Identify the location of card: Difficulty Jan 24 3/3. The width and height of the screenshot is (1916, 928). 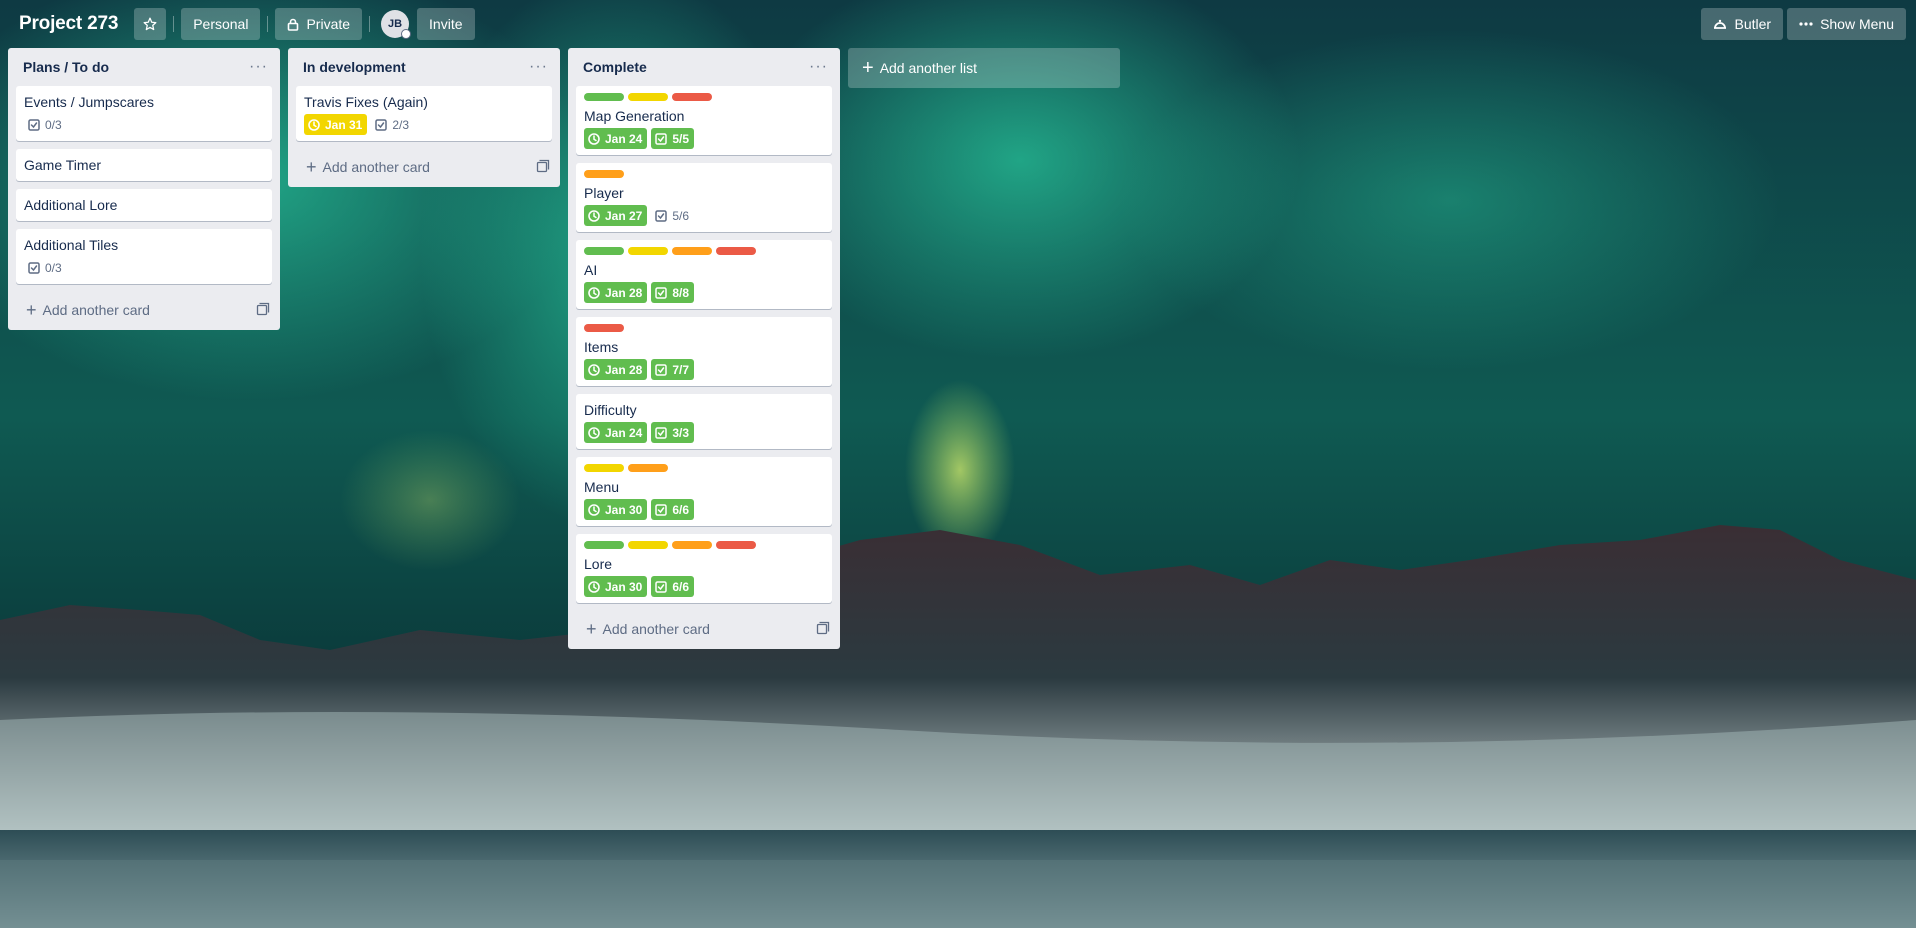
(704, 421).